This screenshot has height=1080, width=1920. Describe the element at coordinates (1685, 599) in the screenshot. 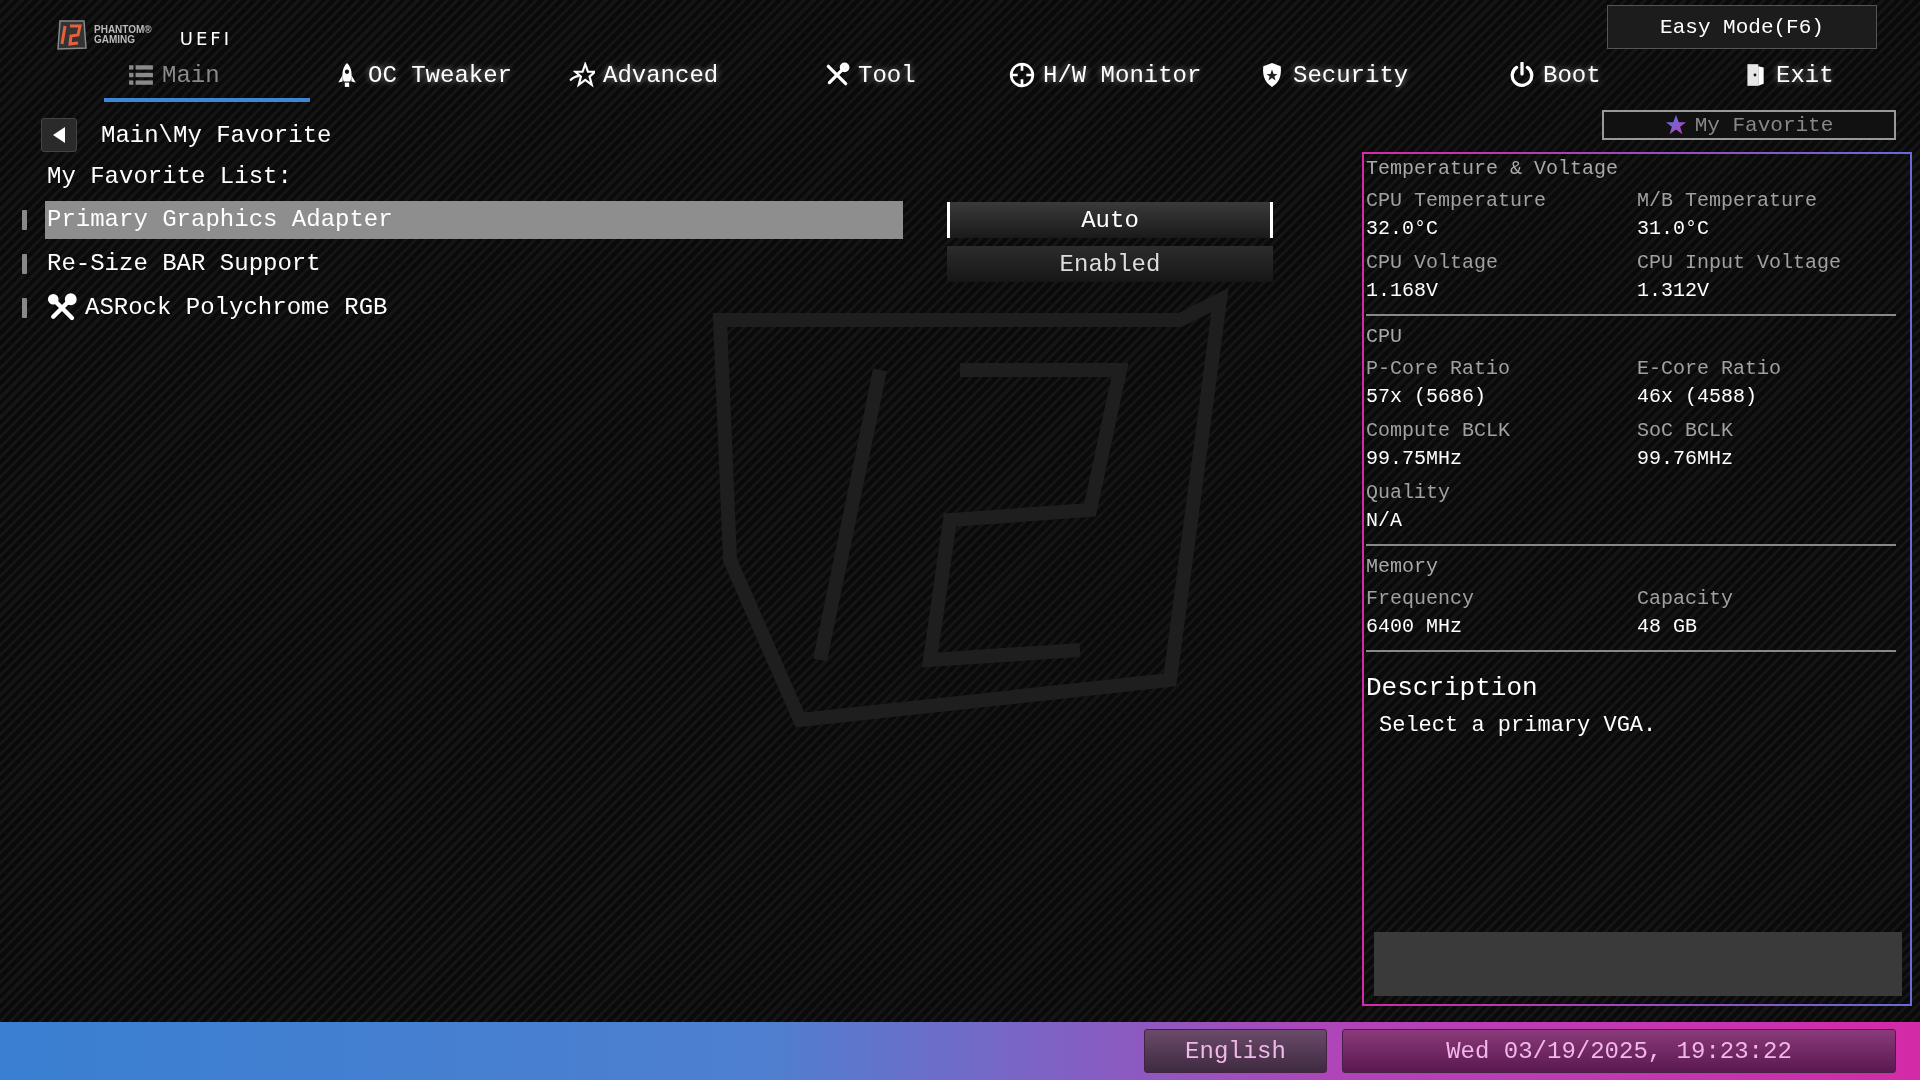

I see `reading-label: Capacity` at that location.